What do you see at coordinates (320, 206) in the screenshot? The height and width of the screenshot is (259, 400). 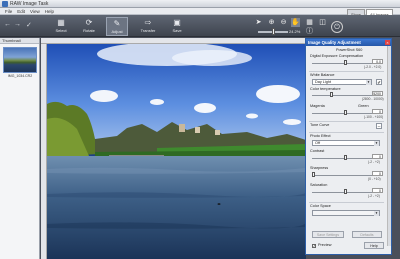 I see `color-space-label: Color Space` at bounding box center [320, 206].